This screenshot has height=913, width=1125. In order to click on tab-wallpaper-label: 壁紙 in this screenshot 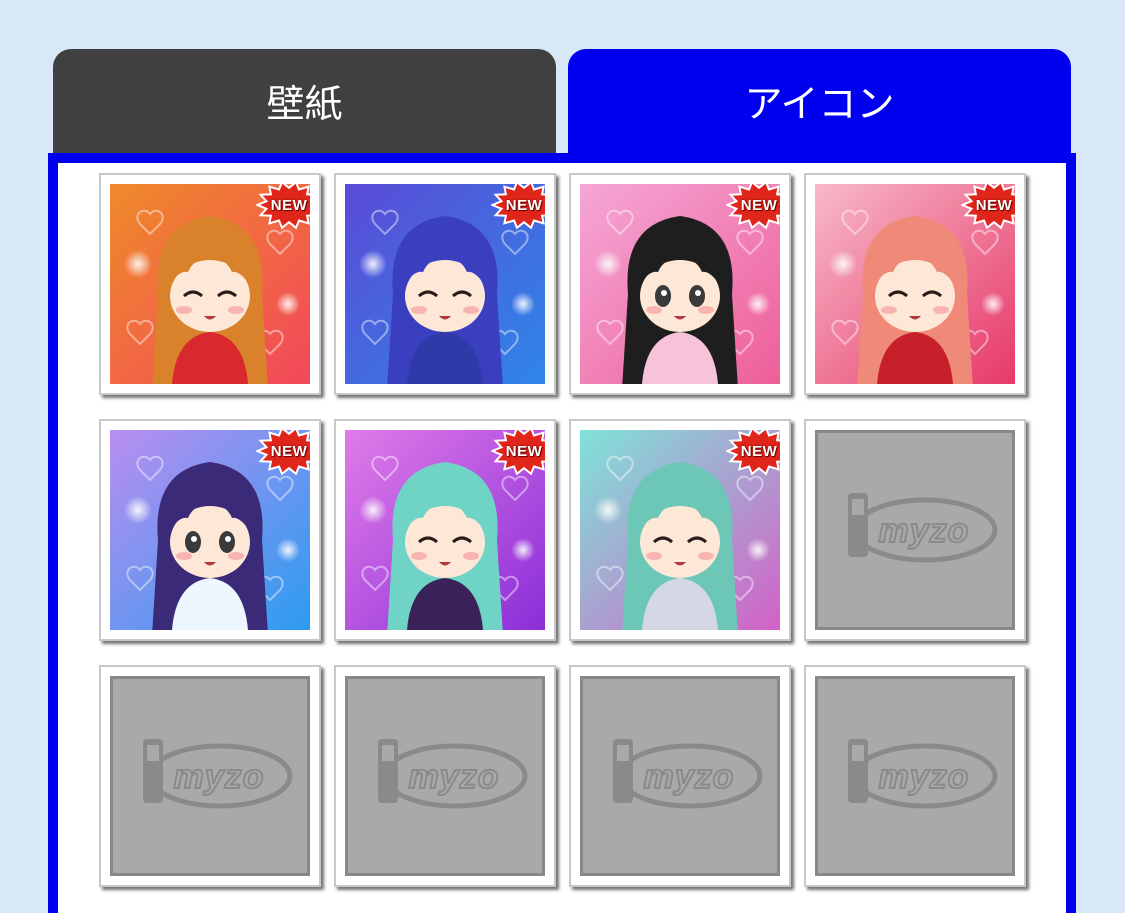, I will do `click(304, 103)`.